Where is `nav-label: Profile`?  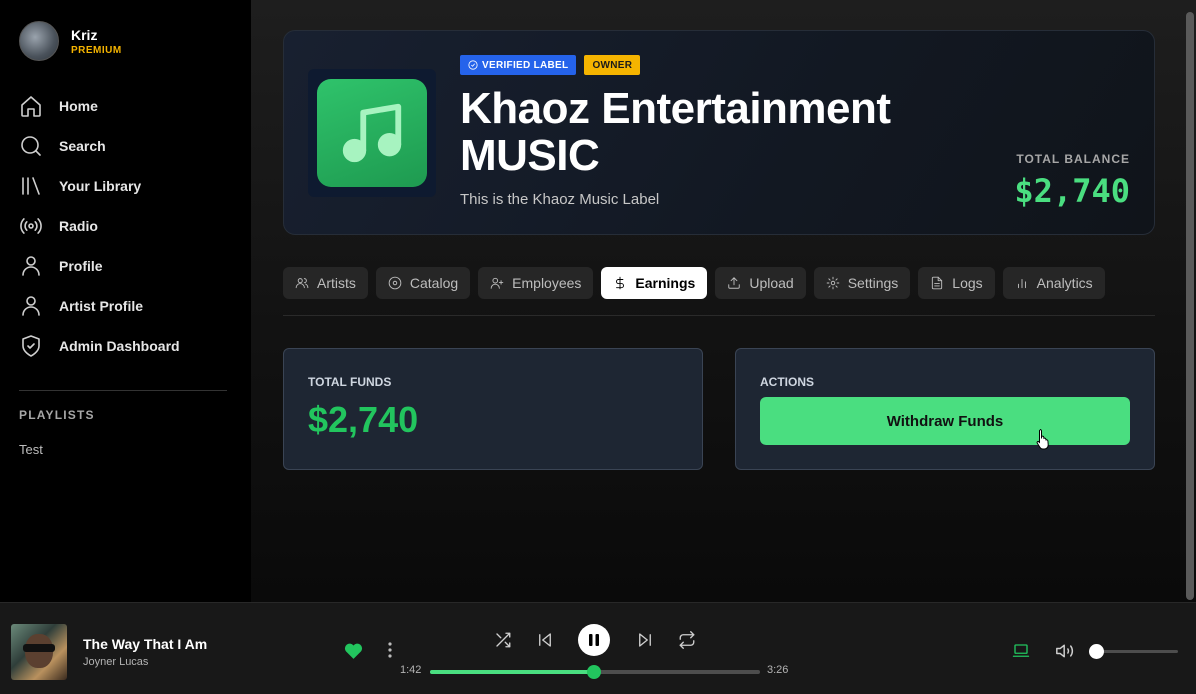 nav-label: Profile is located at coordinates (81, 266).